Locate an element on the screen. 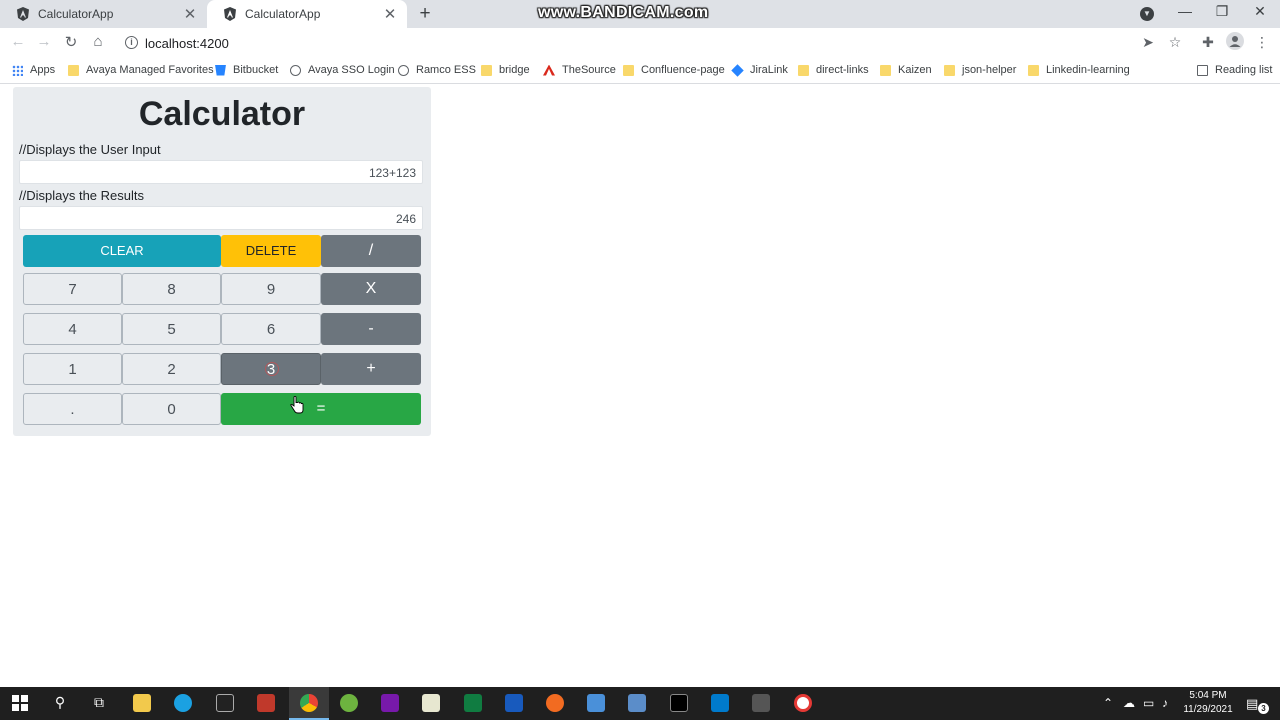 The height and width of the screenshot is (720, 1280). digit-5-button: 5 is located at coordinates (171, 329).